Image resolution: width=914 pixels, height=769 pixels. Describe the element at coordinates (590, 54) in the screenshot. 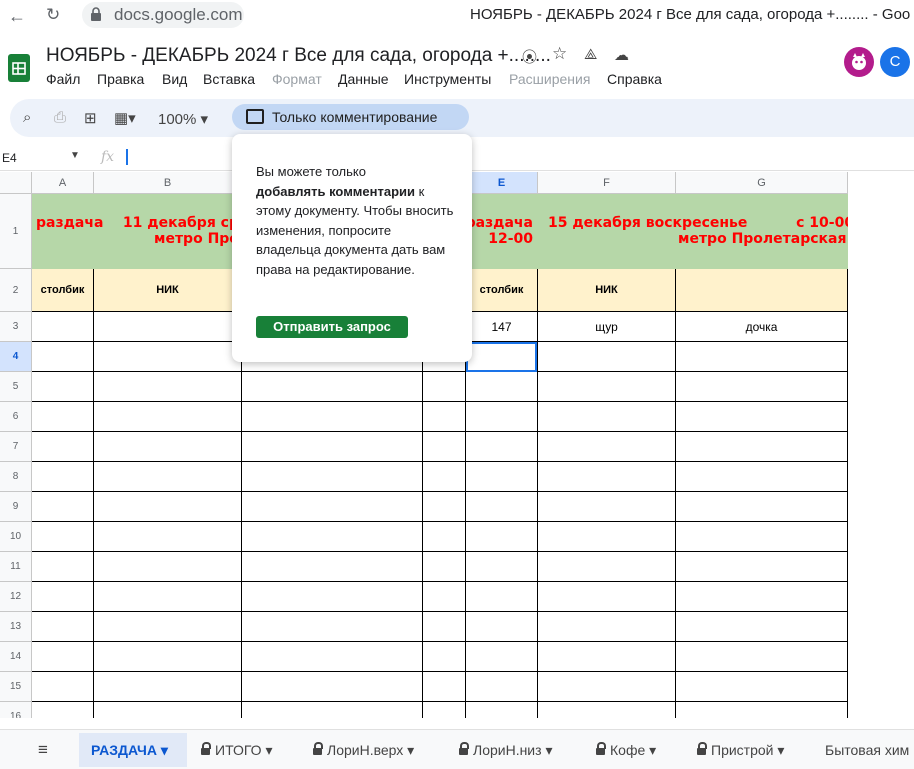

I see `shared-drive-icon: ⟁` at that location.